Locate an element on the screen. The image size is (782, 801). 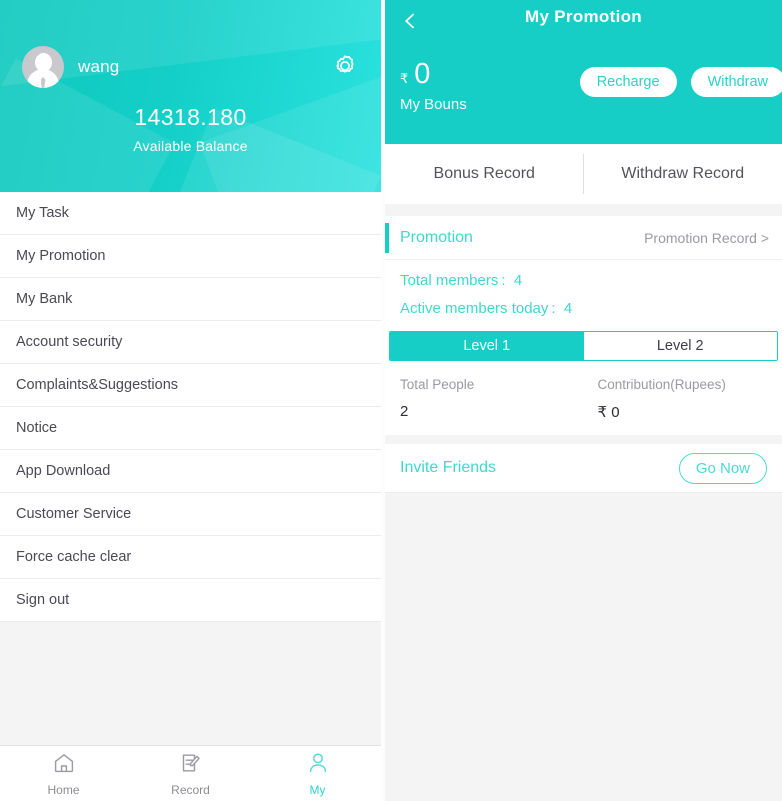
tab-home-label: Home is located at coordinates (63, 789).